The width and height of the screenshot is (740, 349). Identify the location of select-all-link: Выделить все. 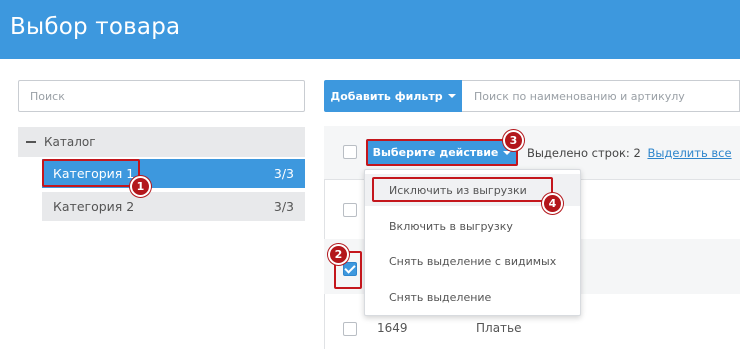
(689, 153).